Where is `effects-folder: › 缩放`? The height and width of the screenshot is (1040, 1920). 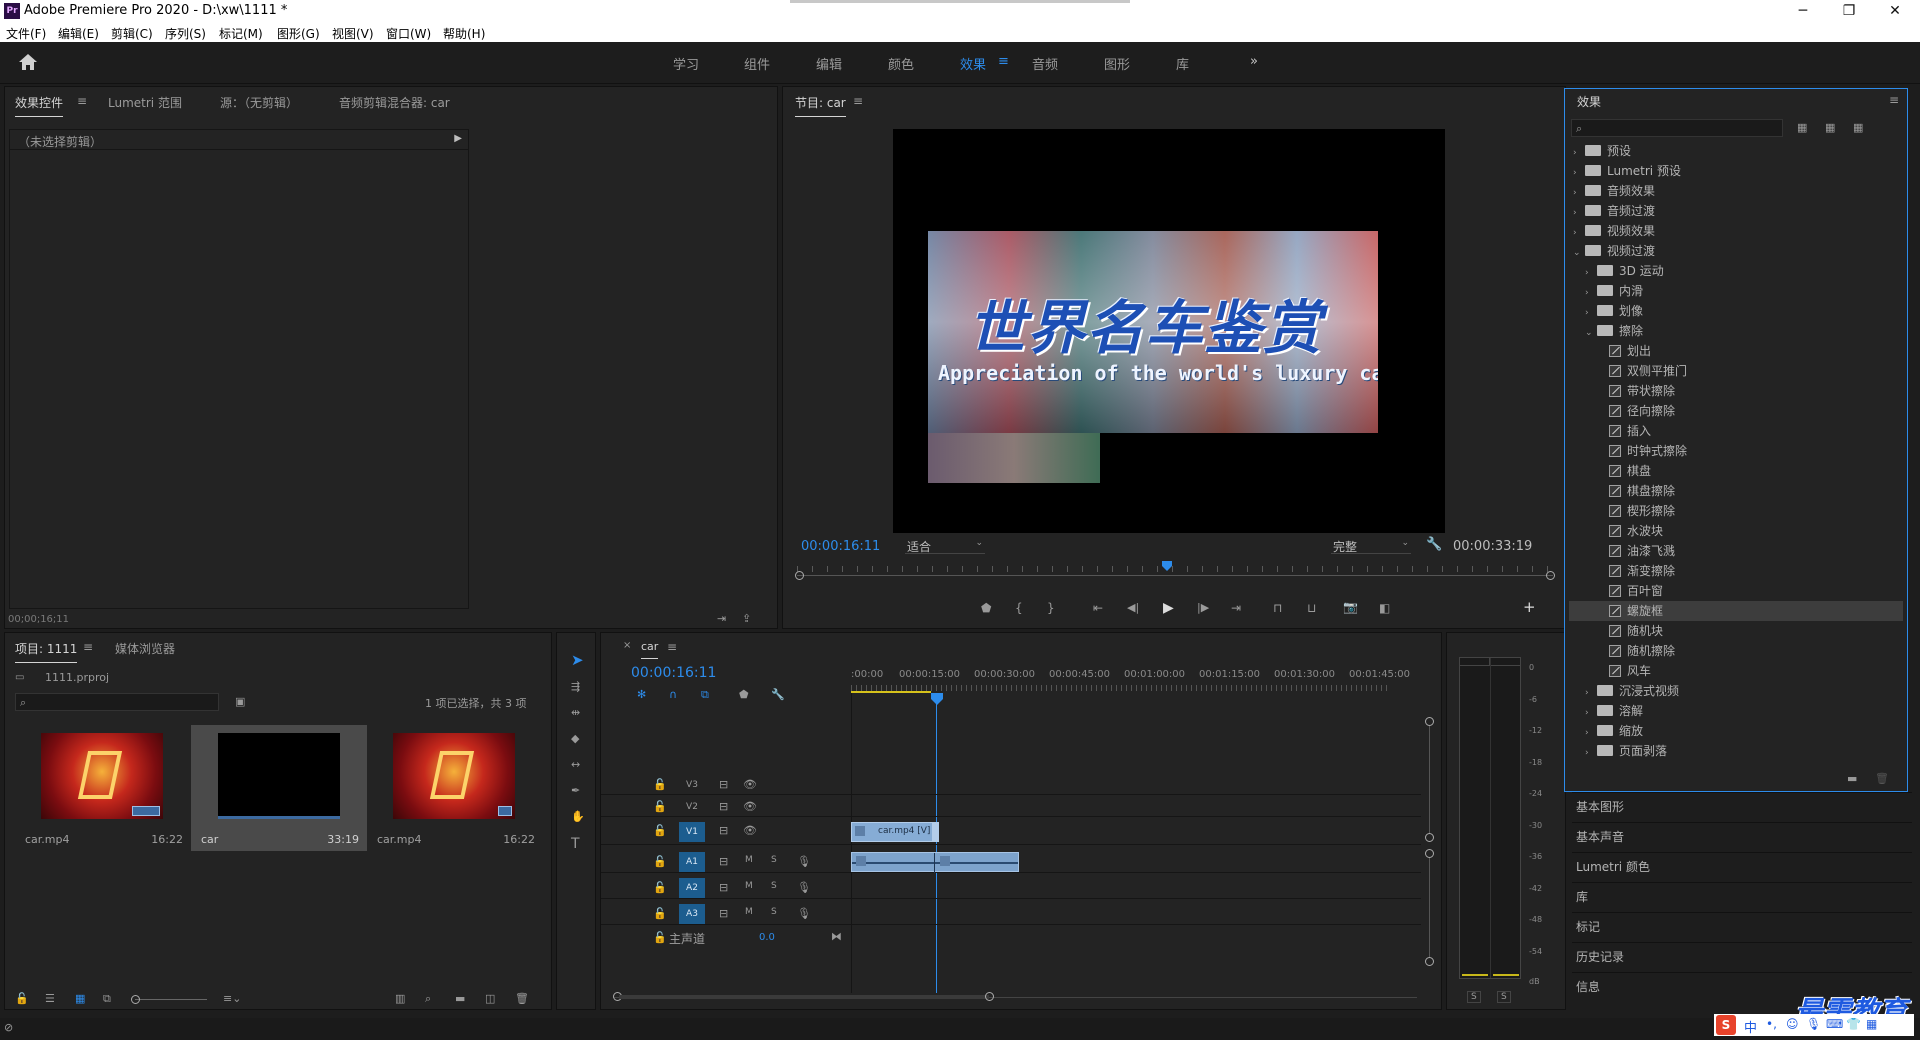 effects-folder: › 缩放 is located at coordinates (1736, 731).